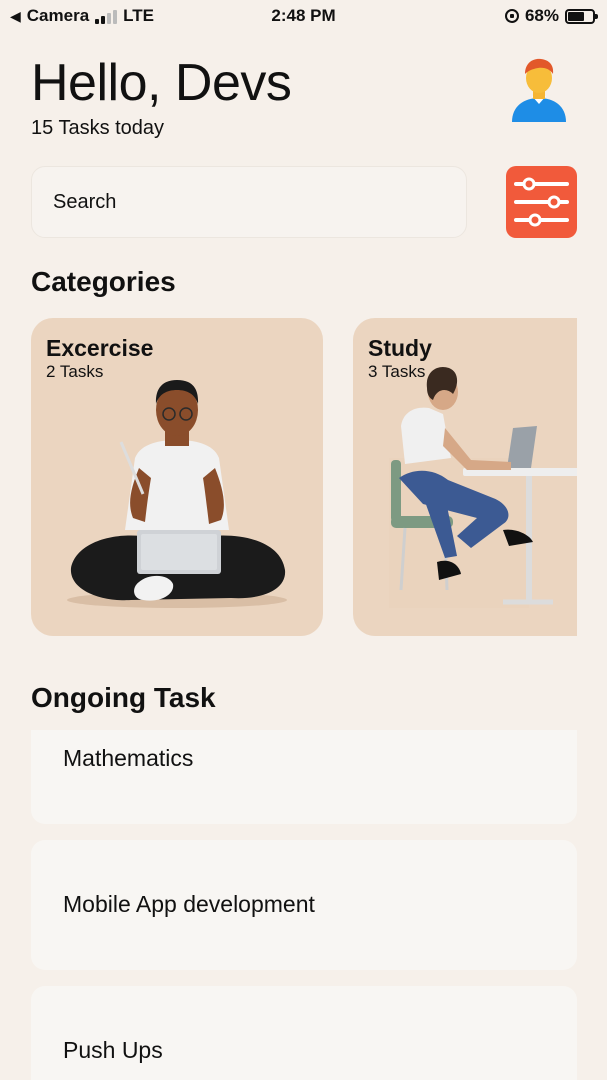 The width and height of the screenshot is (607, 1080). Describe the element at coordinates (189, 904) in the screenshot. I see `task-label: Mobile App development` at that location.